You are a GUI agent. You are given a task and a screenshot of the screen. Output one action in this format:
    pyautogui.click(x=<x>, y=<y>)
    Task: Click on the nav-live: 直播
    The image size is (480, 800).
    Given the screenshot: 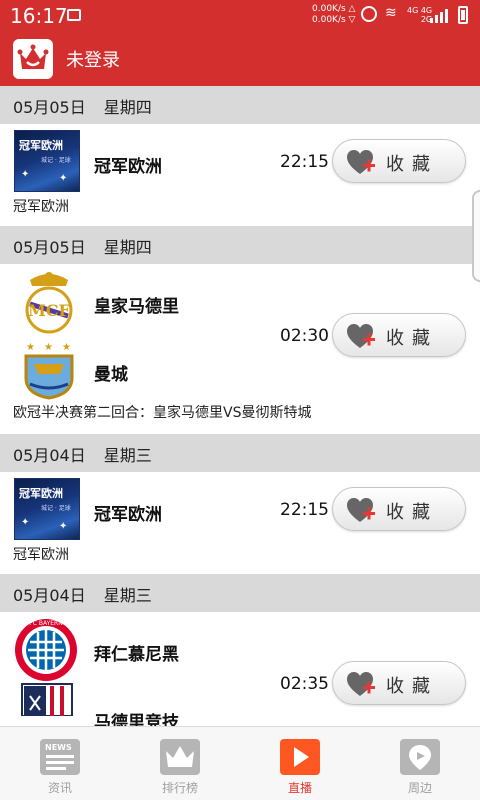 What is the action you would take?
    pyautogui.click(x=300, y=763)
    